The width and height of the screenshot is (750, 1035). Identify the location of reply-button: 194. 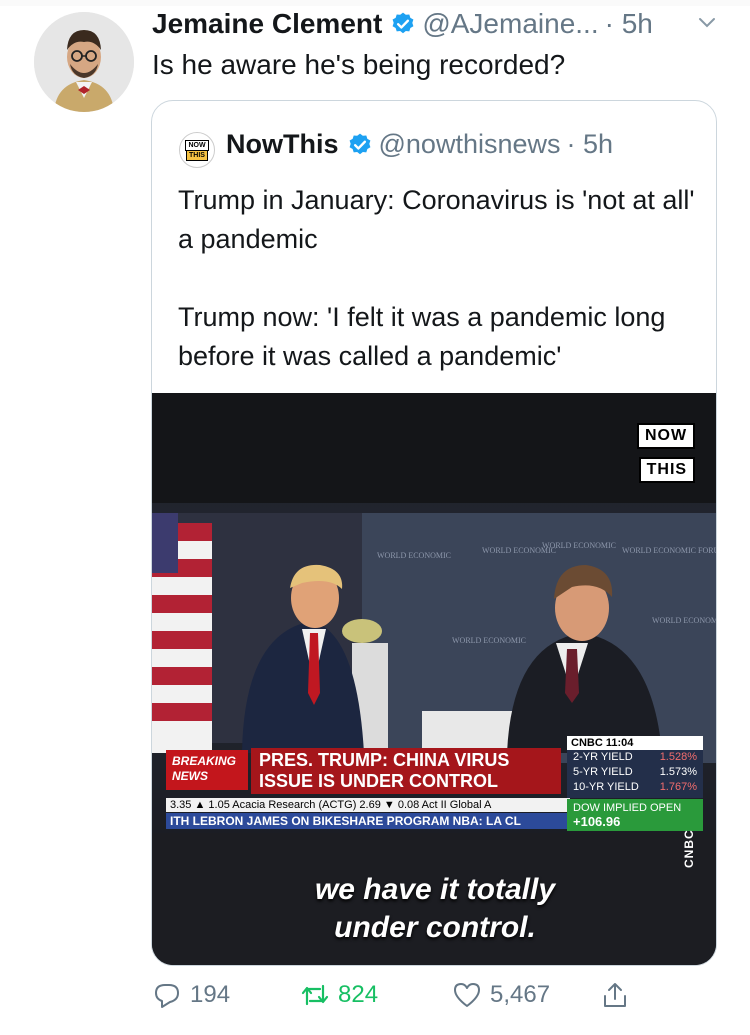
(191, 995).